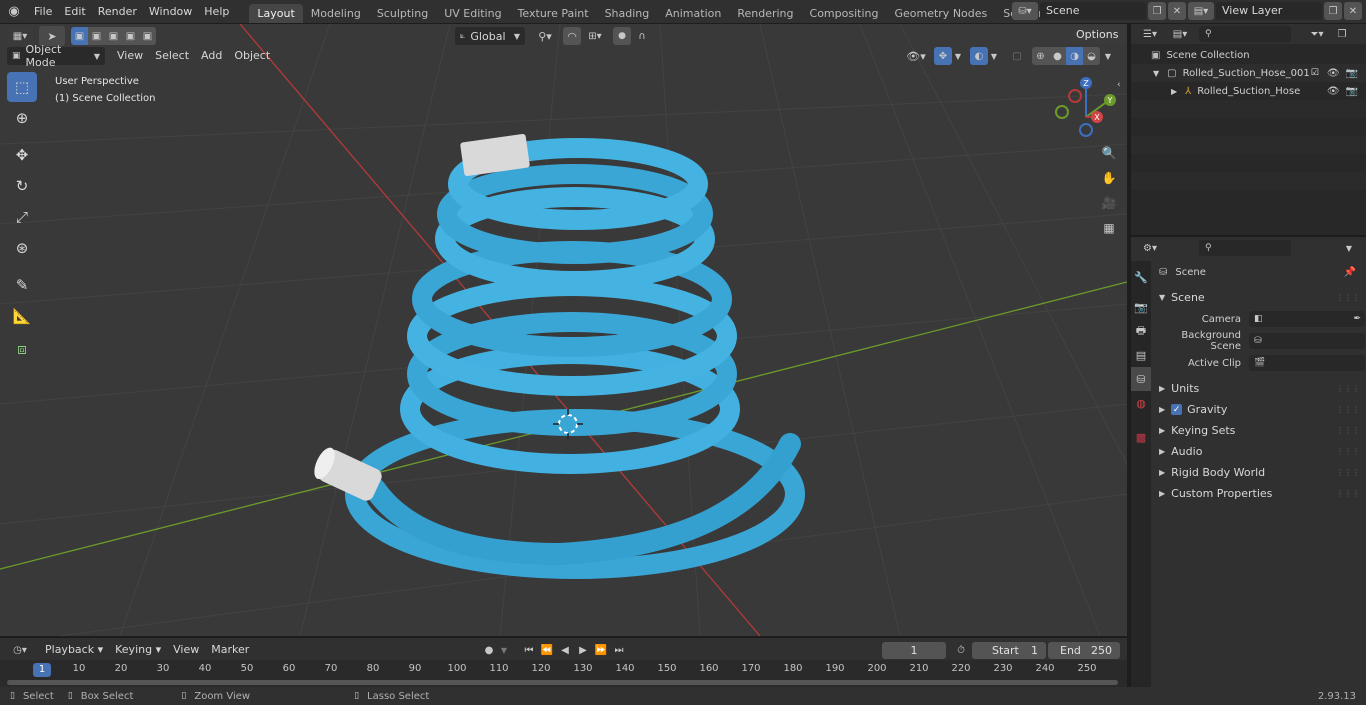 The width and height of the screenshot is (1366, 705). What do you see at coordinates (1333, 11) in the screenshot?
I see `new-view-layer-icon: ❐` at bounding box center [1333, 11].